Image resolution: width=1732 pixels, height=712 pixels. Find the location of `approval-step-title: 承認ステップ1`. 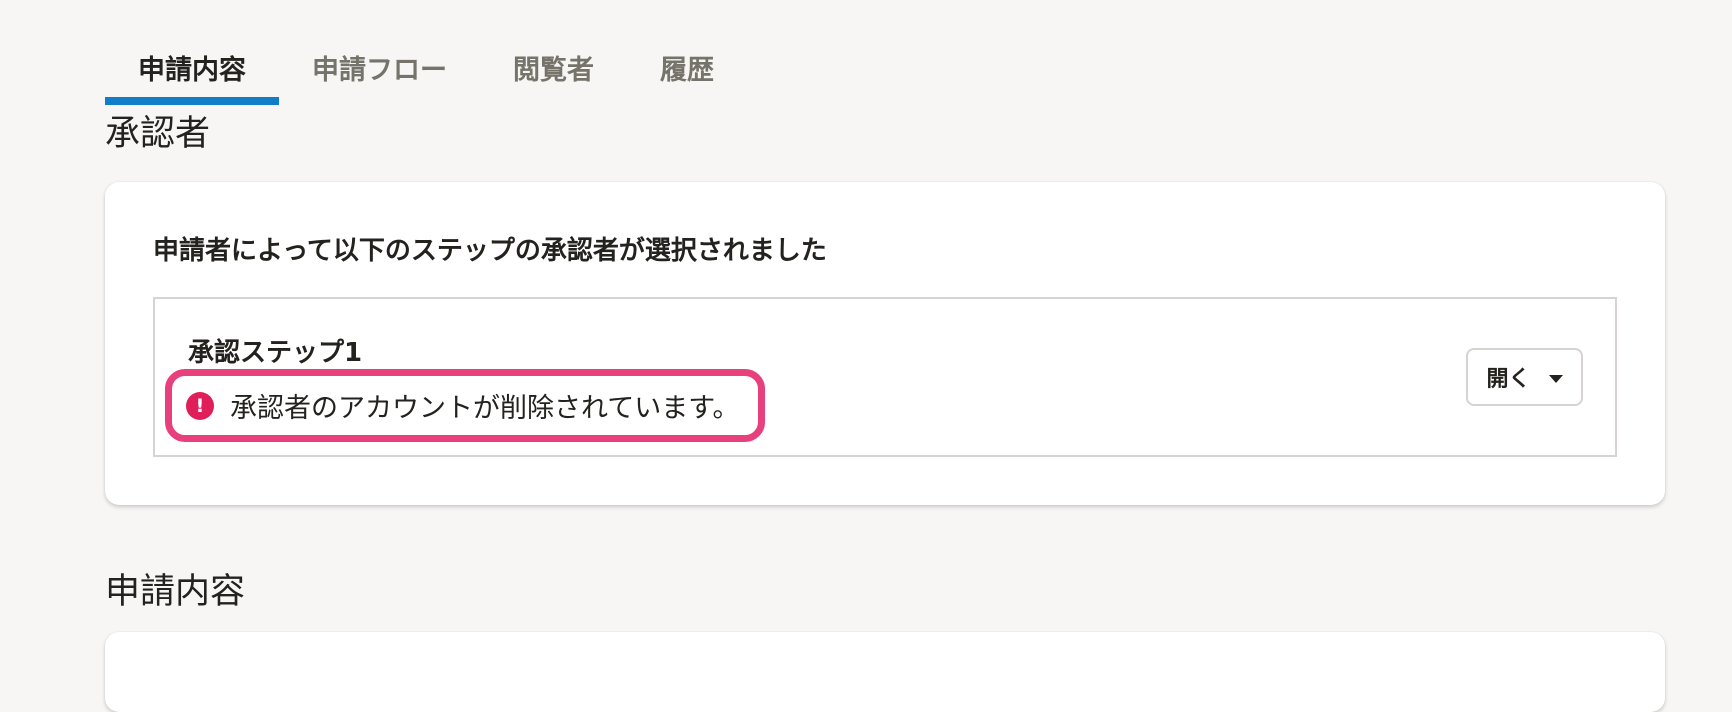

approval-step-title: 承認ステップ1 is located at coordinates (275, 353).